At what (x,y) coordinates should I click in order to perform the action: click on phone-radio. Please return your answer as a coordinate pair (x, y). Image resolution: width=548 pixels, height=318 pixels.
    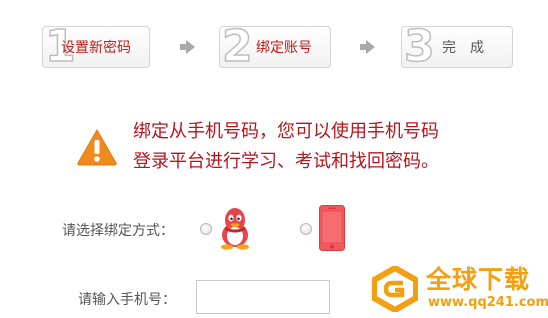
    Looking at the image, I should click on (306, 229).